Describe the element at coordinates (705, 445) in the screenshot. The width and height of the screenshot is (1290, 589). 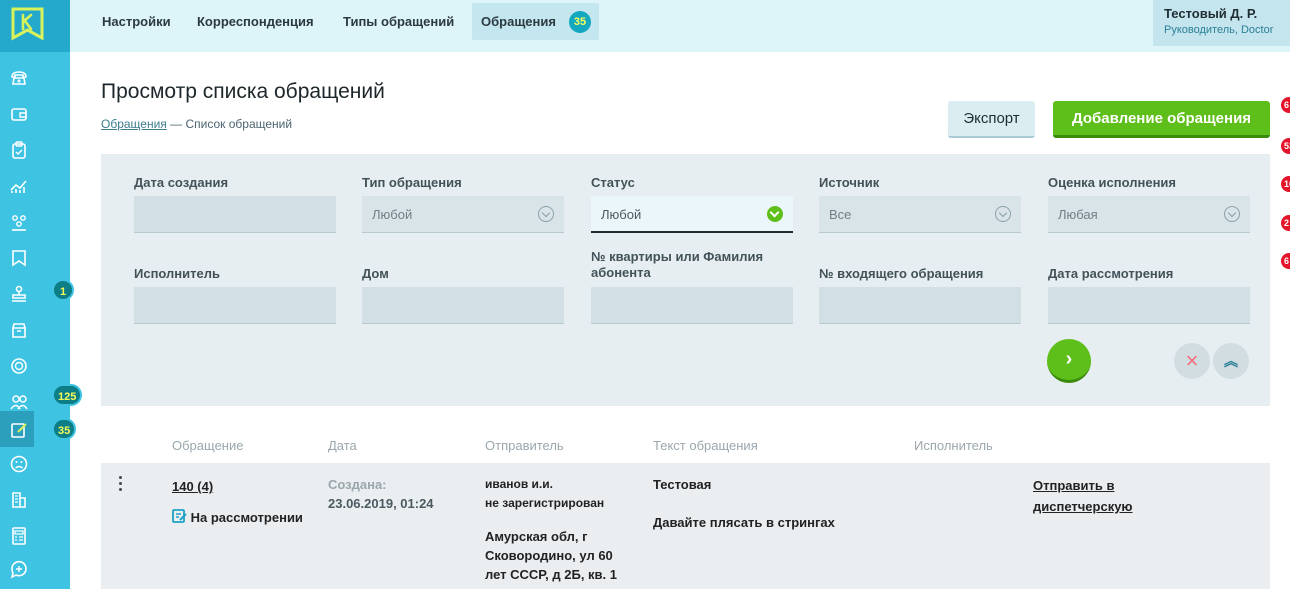
I see `col-header-text: Текст обращения` at that location.